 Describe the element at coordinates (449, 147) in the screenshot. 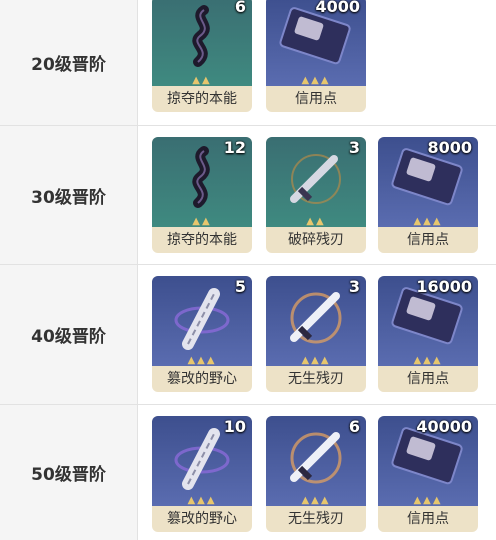

I see `item-quantity: 8000` at that location.